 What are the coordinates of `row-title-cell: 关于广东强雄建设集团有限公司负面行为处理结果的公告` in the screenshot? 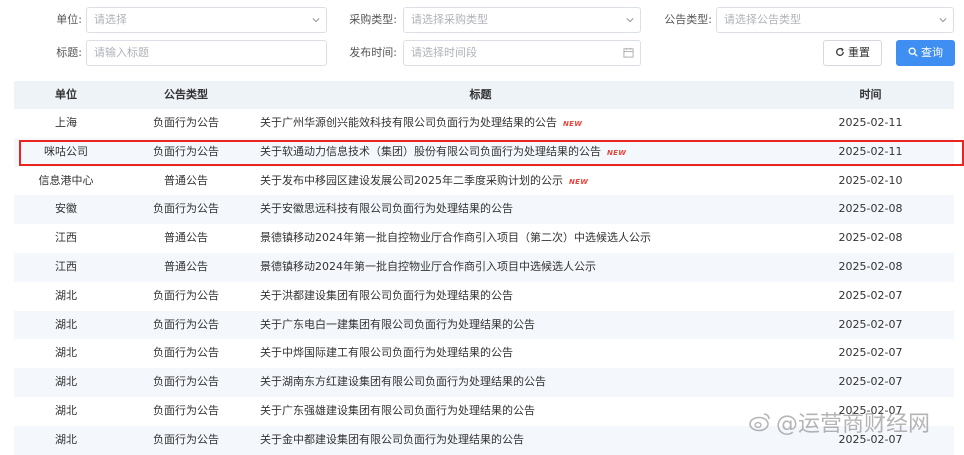 It's located at (520, 411).